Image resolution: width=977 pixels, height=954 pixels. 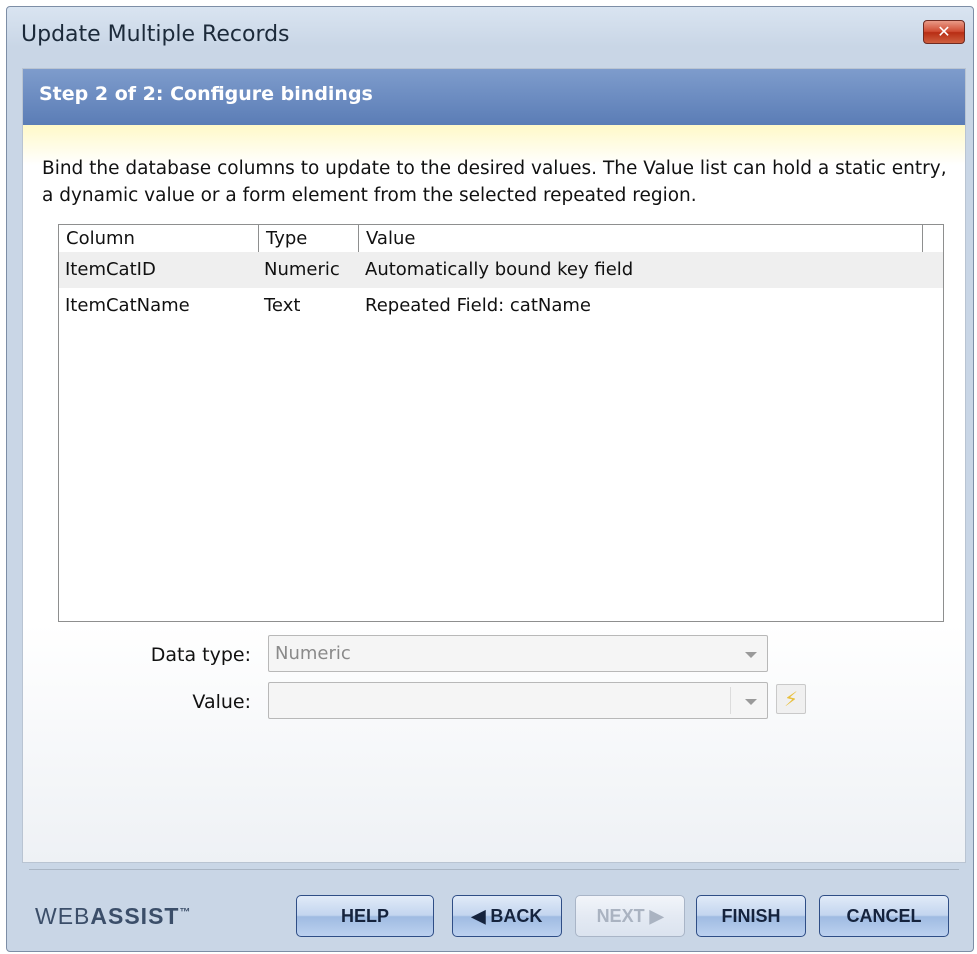 I want to click on cell-type: Text, so click(x=282, y=305).